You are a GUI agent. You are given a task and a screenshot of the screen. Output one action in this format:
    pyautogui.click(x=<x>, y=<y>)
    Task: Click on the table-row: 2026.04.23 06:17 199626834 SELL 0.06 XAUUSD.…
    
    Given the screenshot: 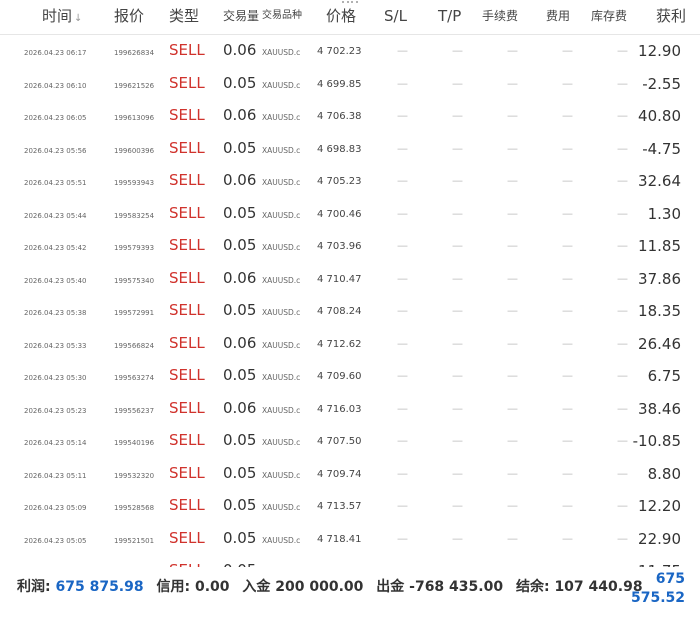 What is the action you would take?
    pyautogui.click(x=350, y=51)
    